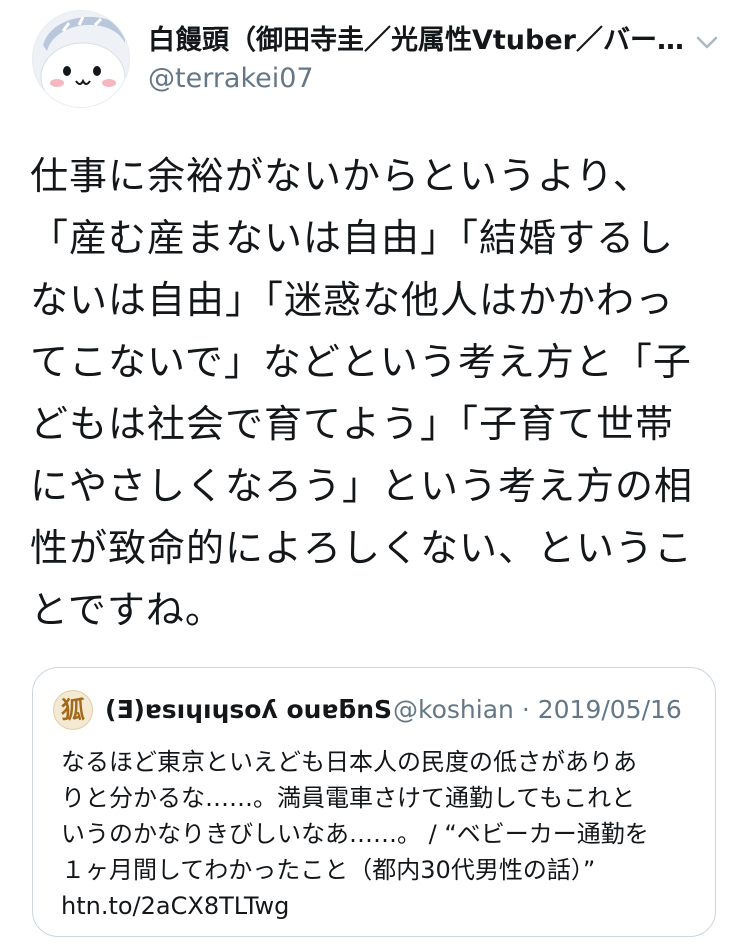 The height and width of the screenshot is (945, 750). I want to click on tweet-text-line: 性が致命的によろしくない、というこ, so click(362, 548).